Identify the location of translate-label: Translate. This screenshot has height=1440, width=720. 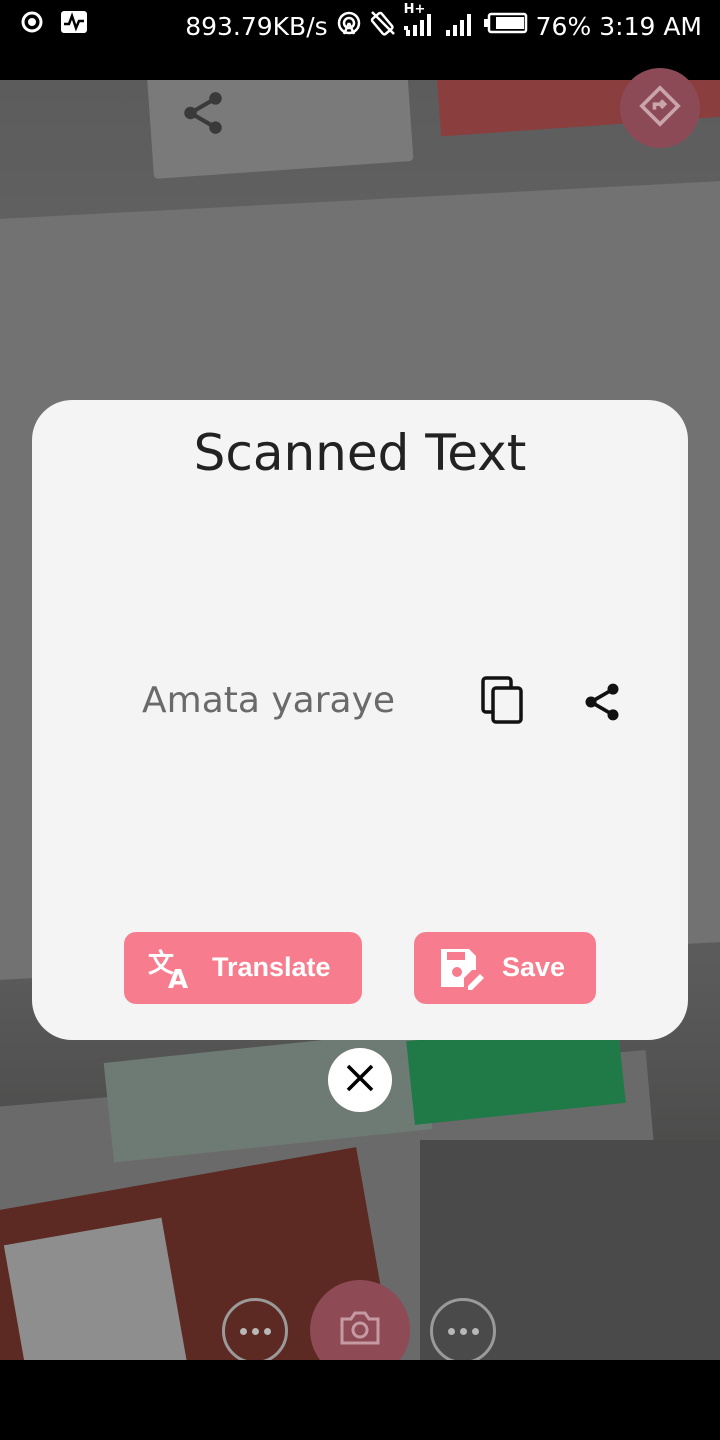
(271, 967).